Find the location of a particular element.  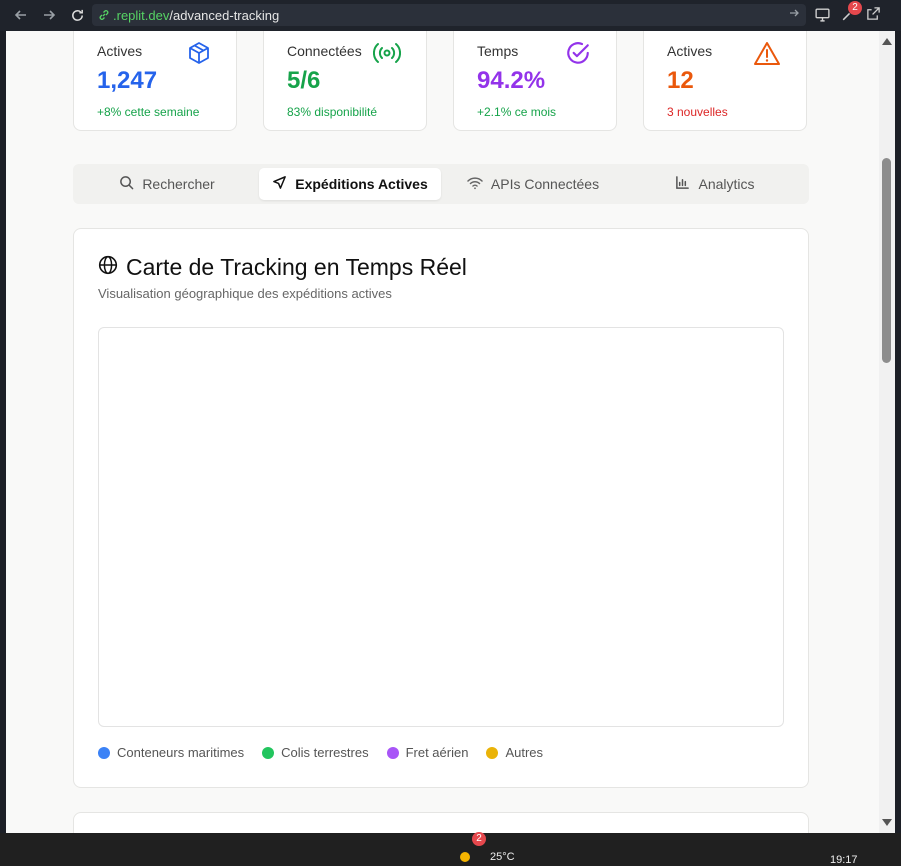

tab-label: APIs Connectées is located at coordinates (545, 184).